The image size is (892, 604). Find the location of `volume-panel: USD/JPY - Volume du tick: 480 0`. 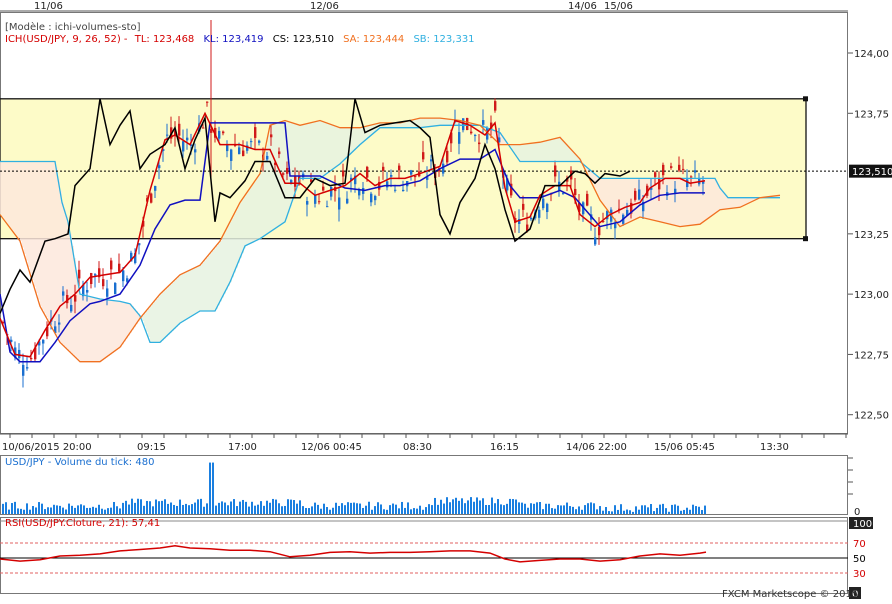

volume-panel: USD/JPY - Volume du tick: 480 0 is located at coordinates (430, 487).